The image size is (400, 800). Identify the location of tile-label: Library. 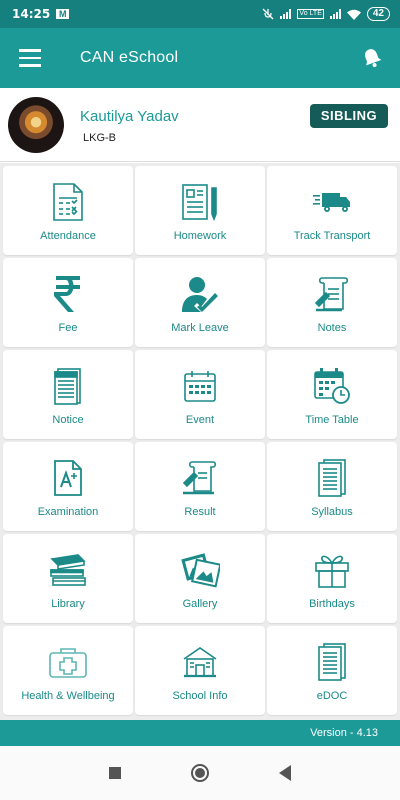
(68, 604).